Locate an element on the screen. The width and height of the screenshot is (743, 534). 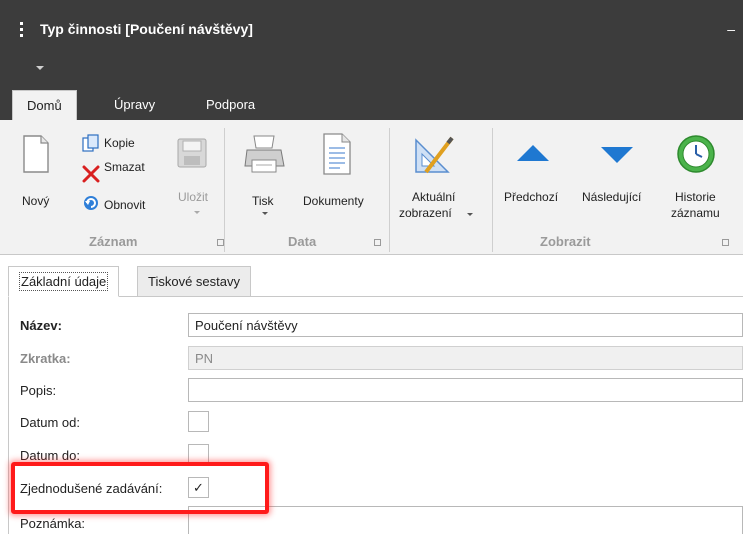
refresh-label: Obnovit is located at coordinates (125, 205).